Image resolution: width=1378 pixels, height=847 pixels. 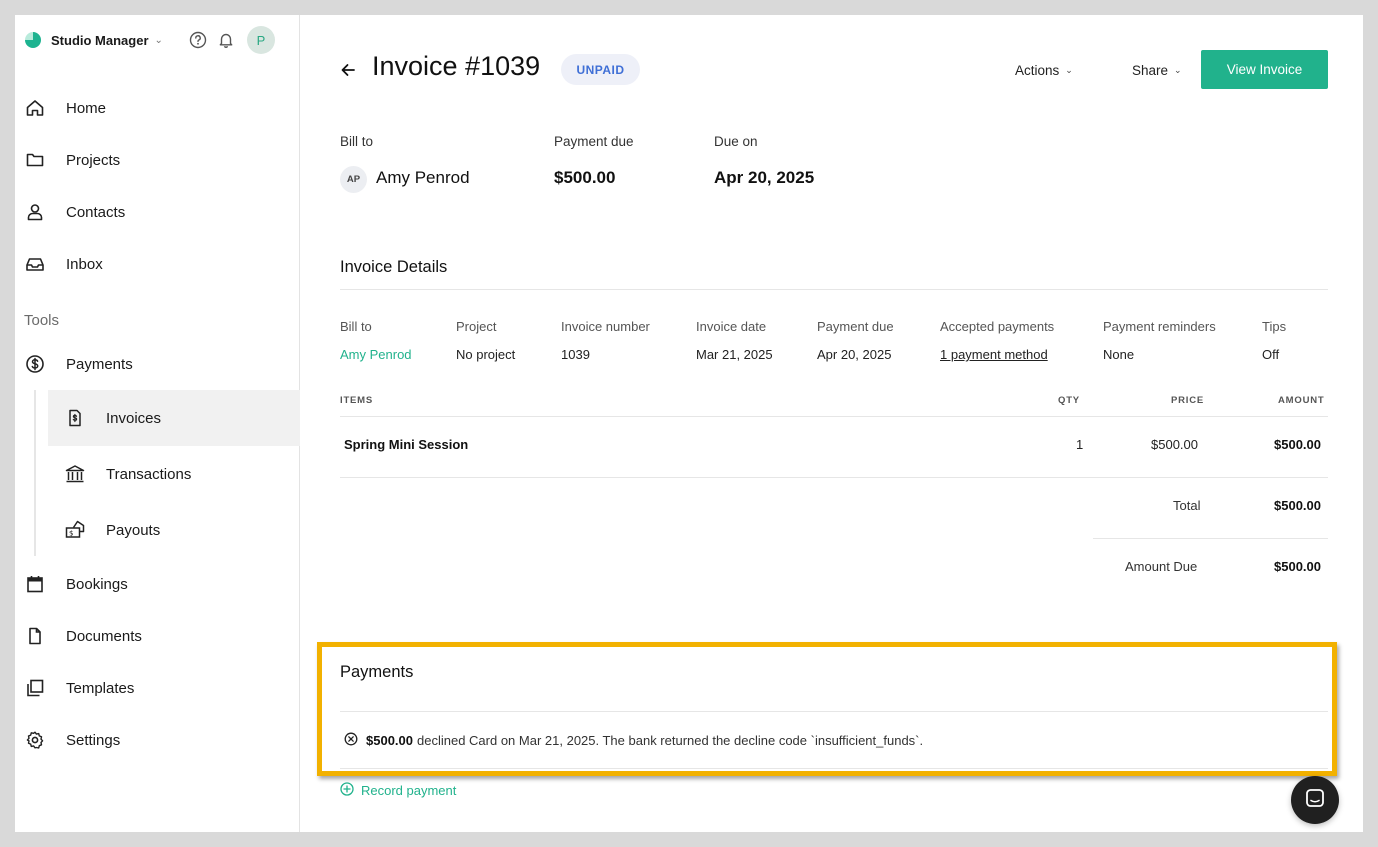 I want to click on home-icon, so click(x=35, y=108).